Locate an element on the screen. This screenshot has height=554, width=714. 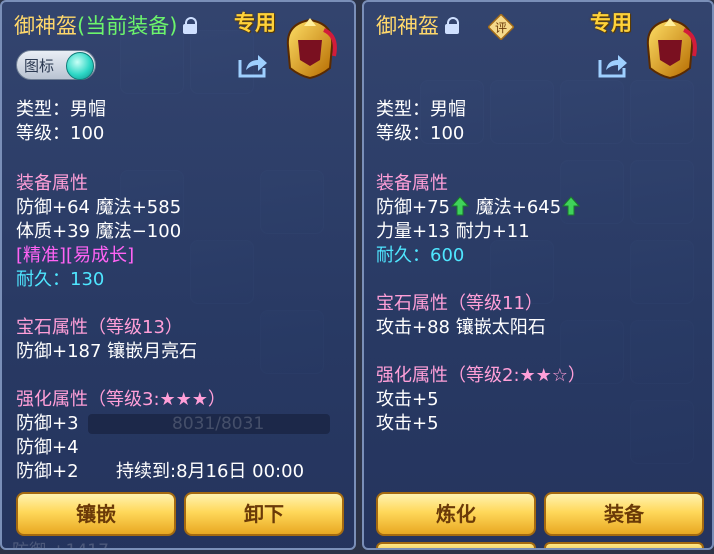
expiry-line: 持续到:8月16日 00:00 is located at coordinates (210, 471).